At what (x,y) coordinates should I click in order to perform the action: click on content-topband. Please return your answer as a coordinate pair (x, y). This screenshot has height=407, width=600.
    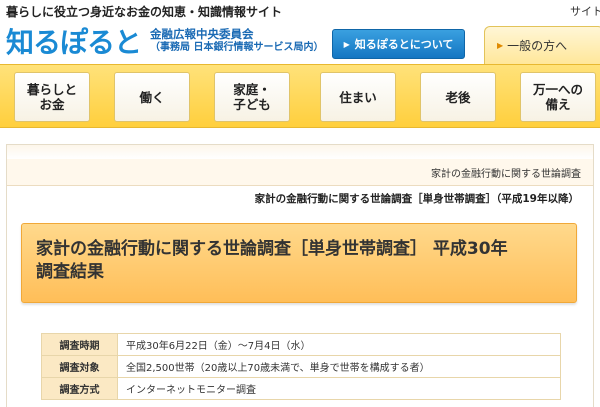
    Looking at the image, I should click on (300, 152).